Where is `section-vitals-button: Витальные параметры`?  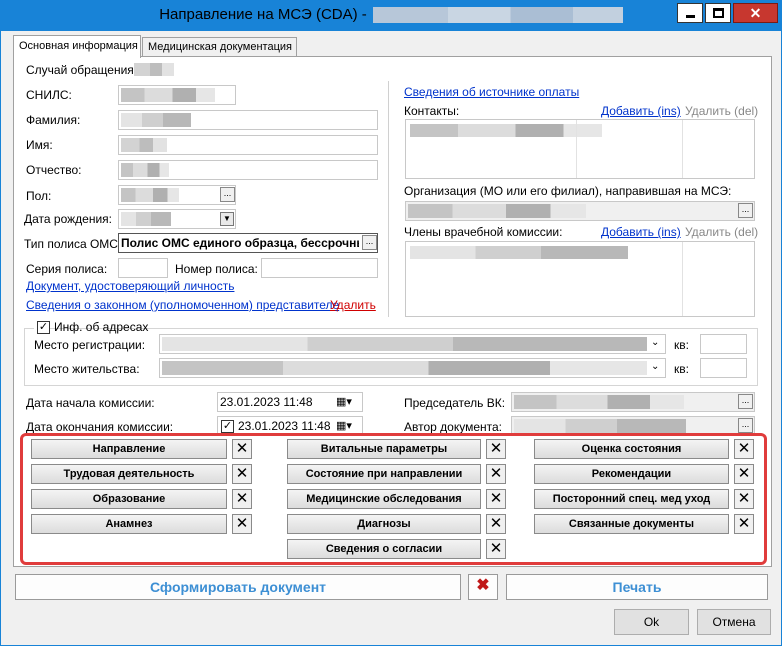
section-vitals-button: Витальные параметры is located at coordinates (384, 449).